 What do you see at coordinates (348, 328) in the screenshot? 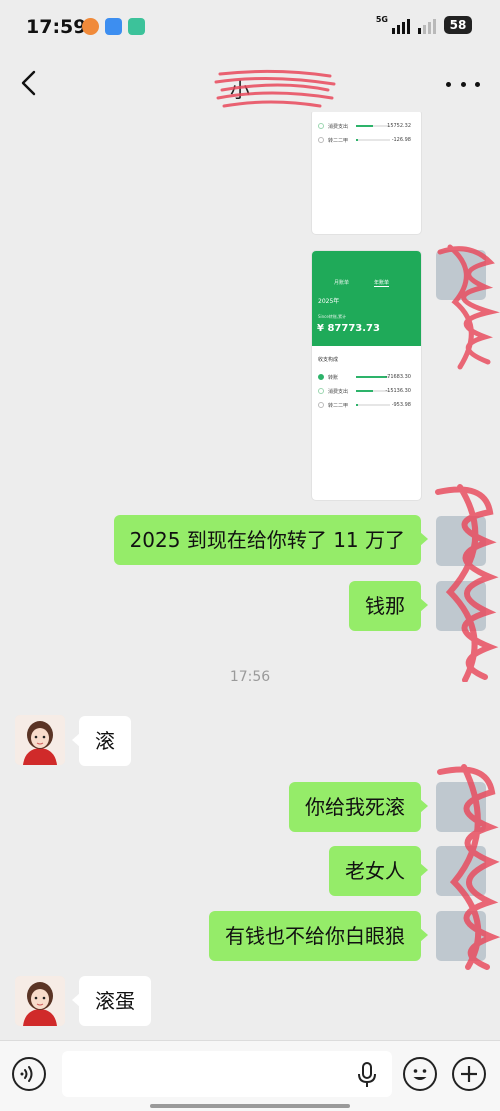
I see `bill-total: ¥ 87773.73` at bounding box center [348, 328].